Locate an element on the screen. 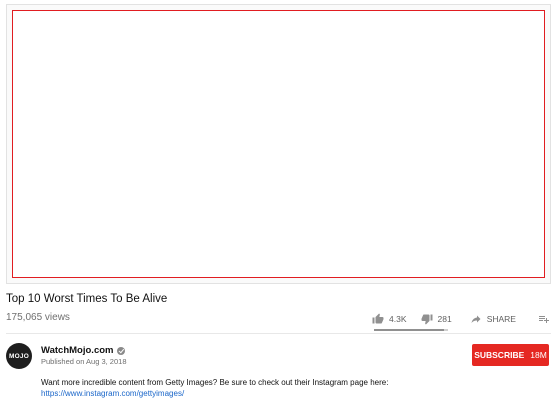 Image resolution: width=554 pixels, height=400 pixels. sentiment-bar-fill is located at coordinates (409, 330).